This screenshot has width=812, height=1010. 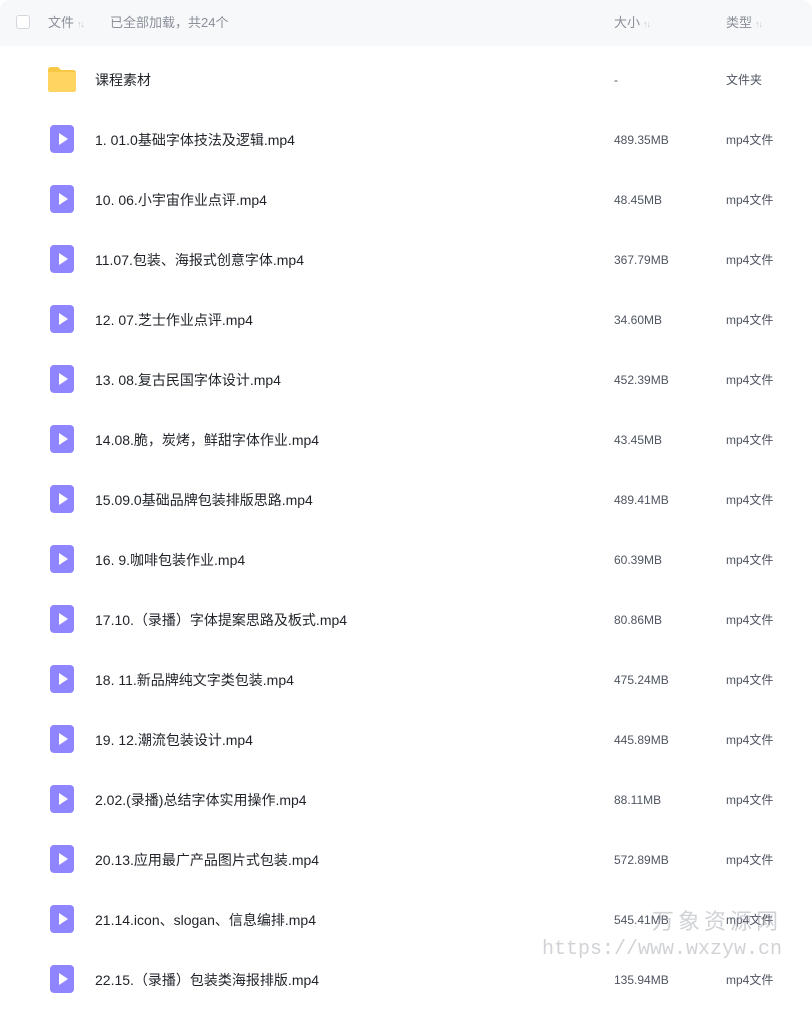 What do you see at coordinates (406, 260) in the screenshot?
I see `file-row: 11.07.包装、海报式创意字体.mp4 367.79MB mp4文件` at bounding box center [406, 260].